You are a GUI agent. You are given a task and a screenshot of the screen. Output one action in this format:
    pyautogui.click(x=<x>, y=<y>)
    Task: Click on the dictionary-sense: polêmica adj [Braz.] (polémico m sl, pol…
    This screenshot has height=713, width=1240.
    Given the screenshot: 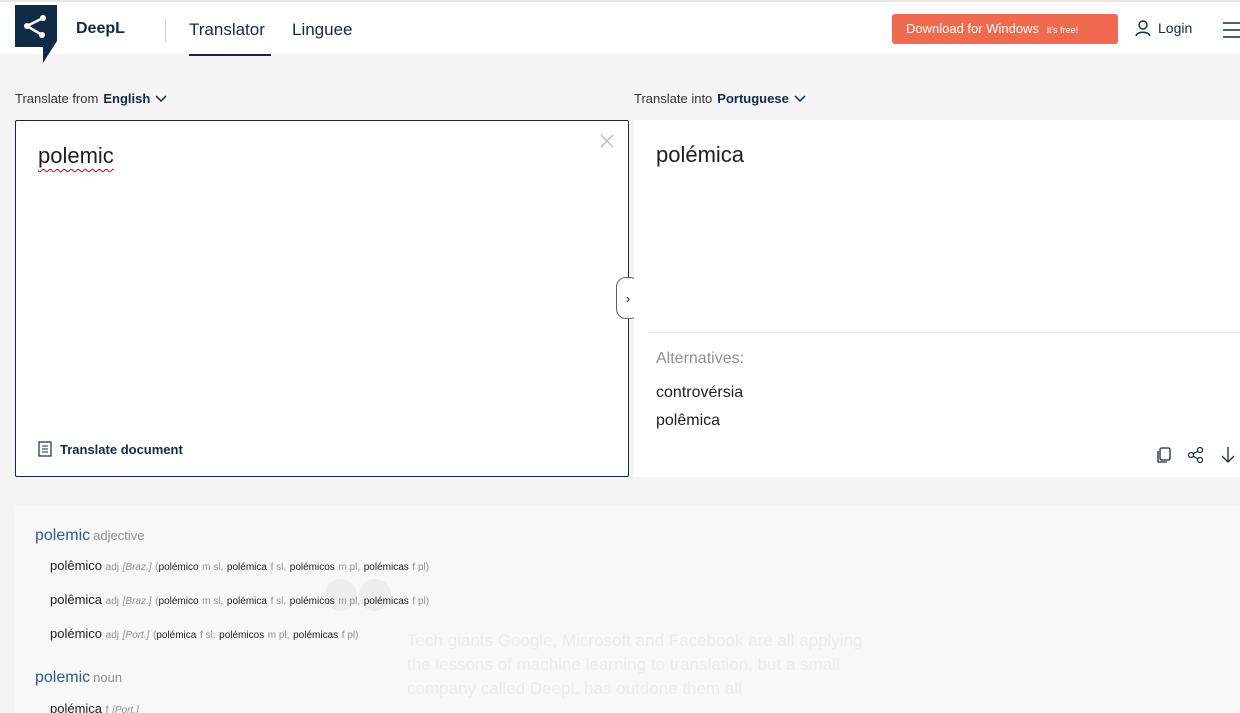 What is the action you would take?
    pyautogui.click(x=239, y=599)
    